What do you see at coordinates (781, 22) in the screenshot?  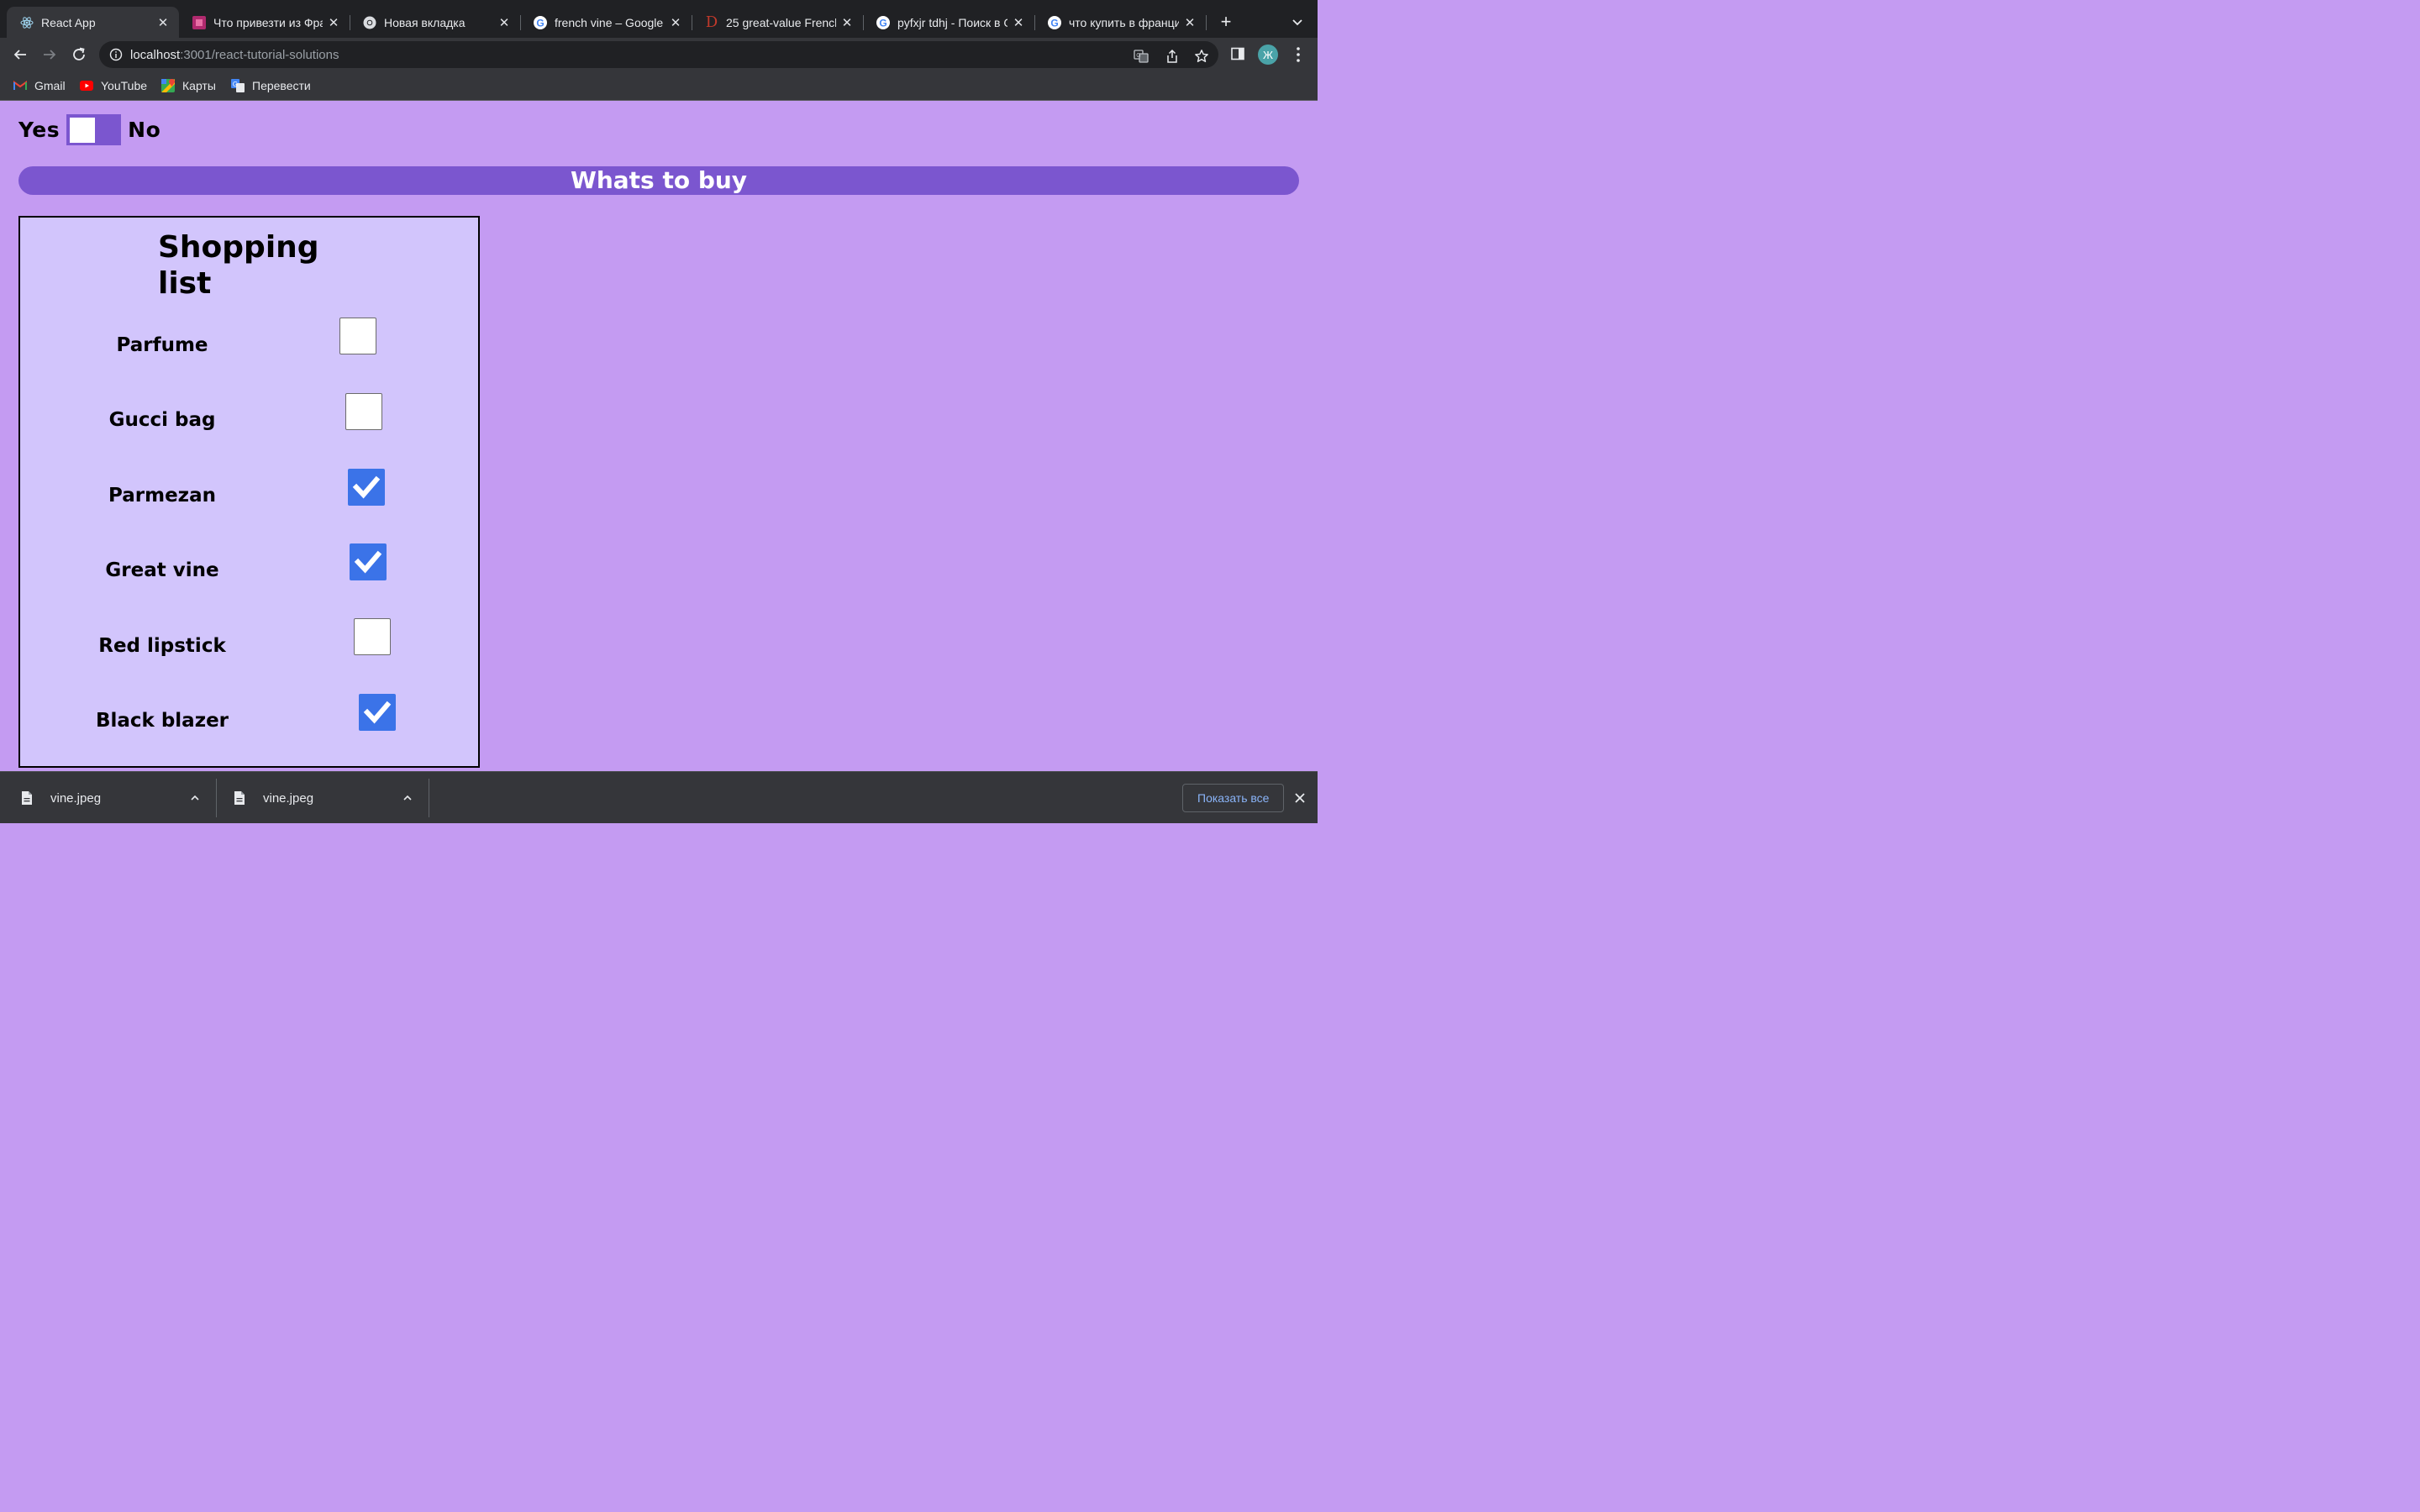 I see `tab-title: 25 great-value French wines` at bounding box center [781, 22].